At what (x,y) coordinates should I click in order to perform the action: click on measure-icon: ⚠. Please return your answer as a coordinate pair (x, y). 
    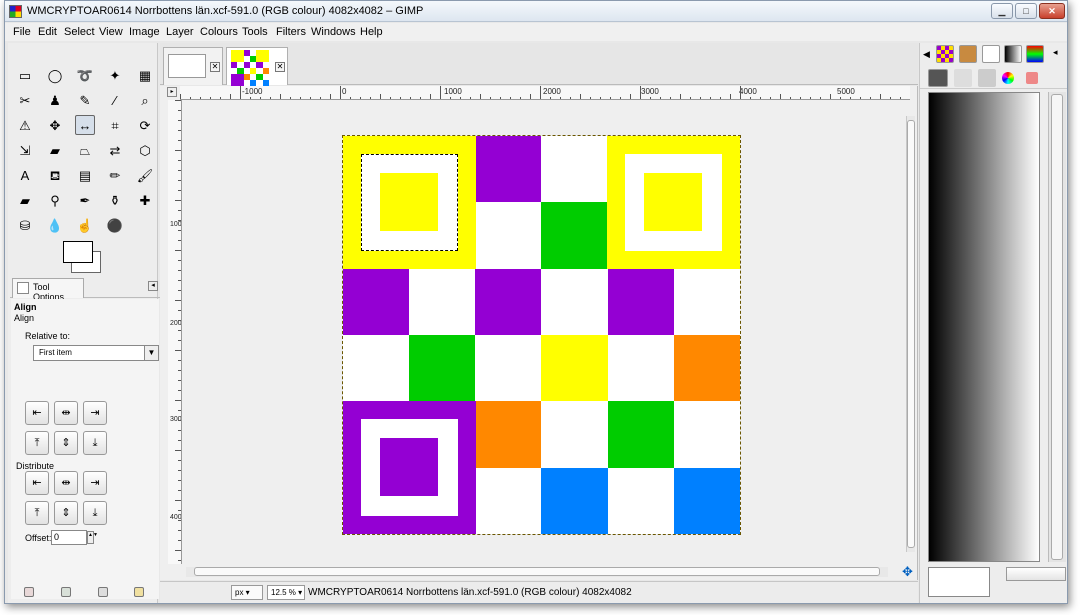
    Looking at the image, I should click on (25, 125).